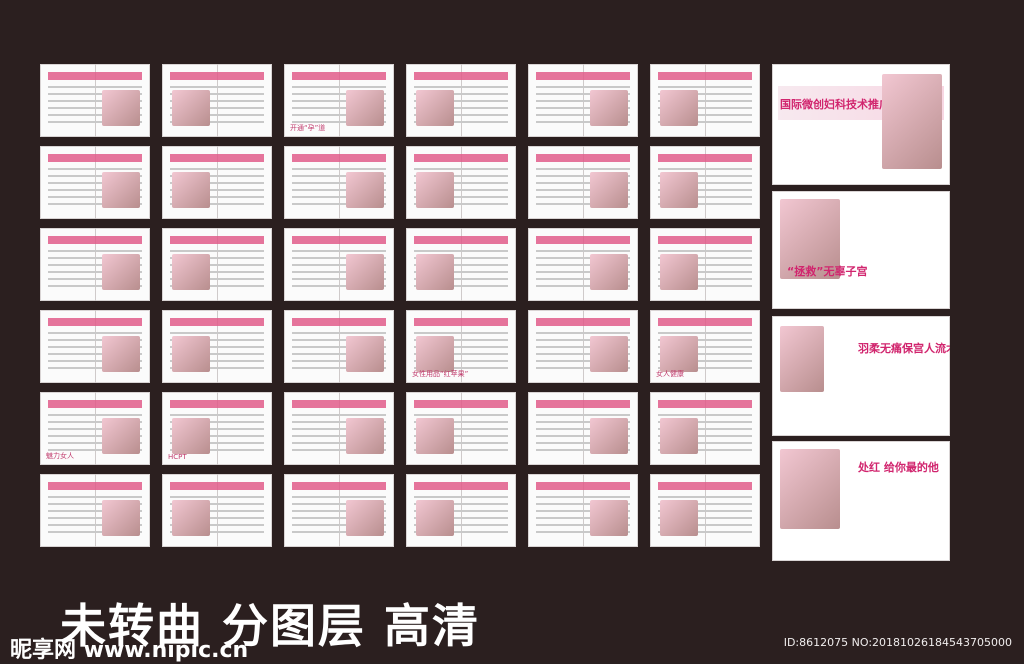  Describe the element at coordinates (339, 100) in the screenshot. I see `magazine-spread: 开通“孕”道` at that location.